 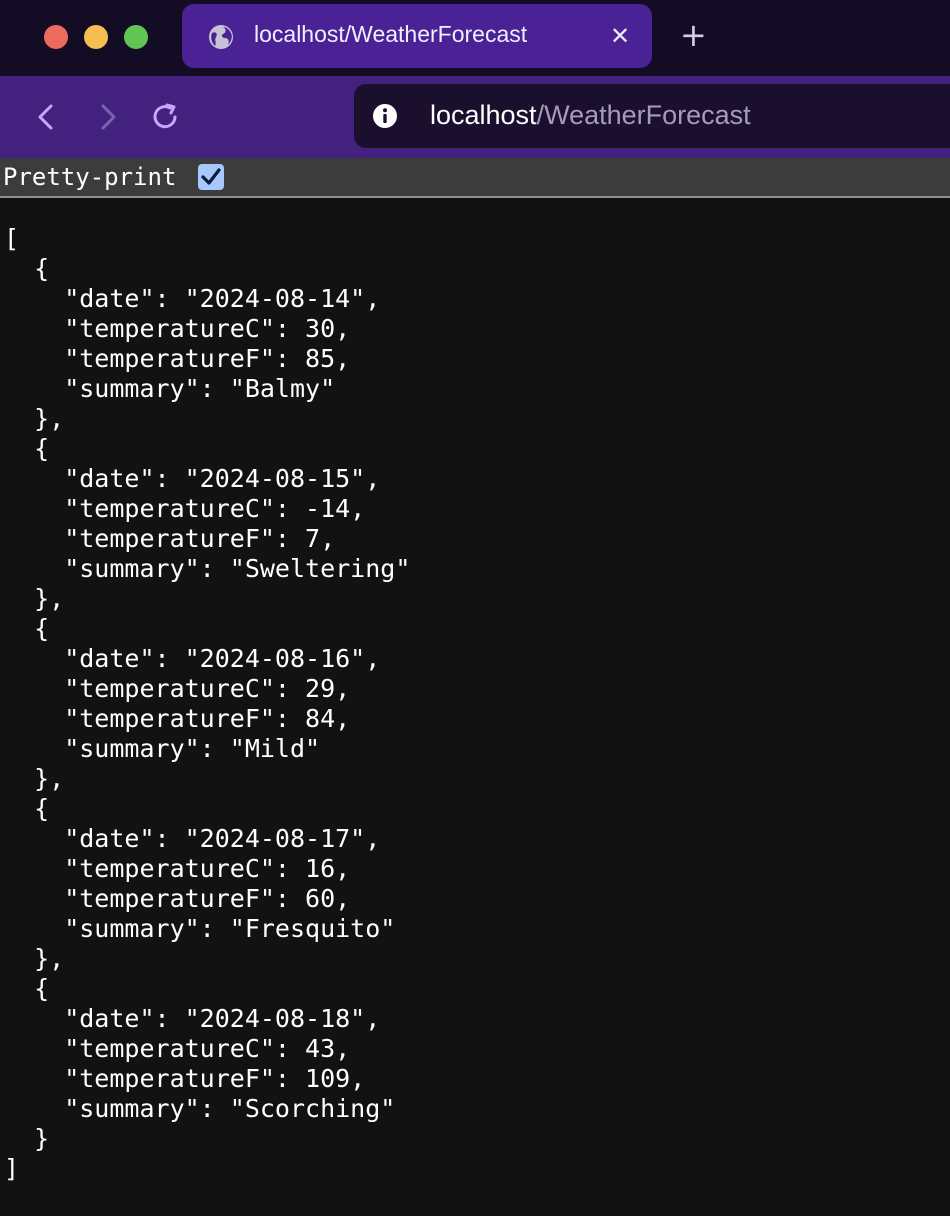 I want to click on active-tab: localhost/WeatherForecast ✕, so click(x=417, y=36).